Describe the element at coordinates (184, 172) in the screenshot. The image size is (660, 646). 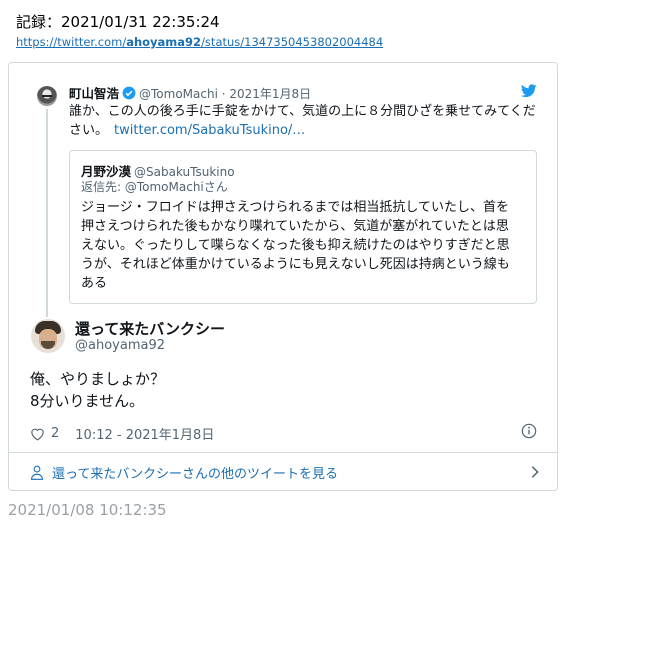
I see `inner-quote-handle: @SabakuTsukino` at that location.